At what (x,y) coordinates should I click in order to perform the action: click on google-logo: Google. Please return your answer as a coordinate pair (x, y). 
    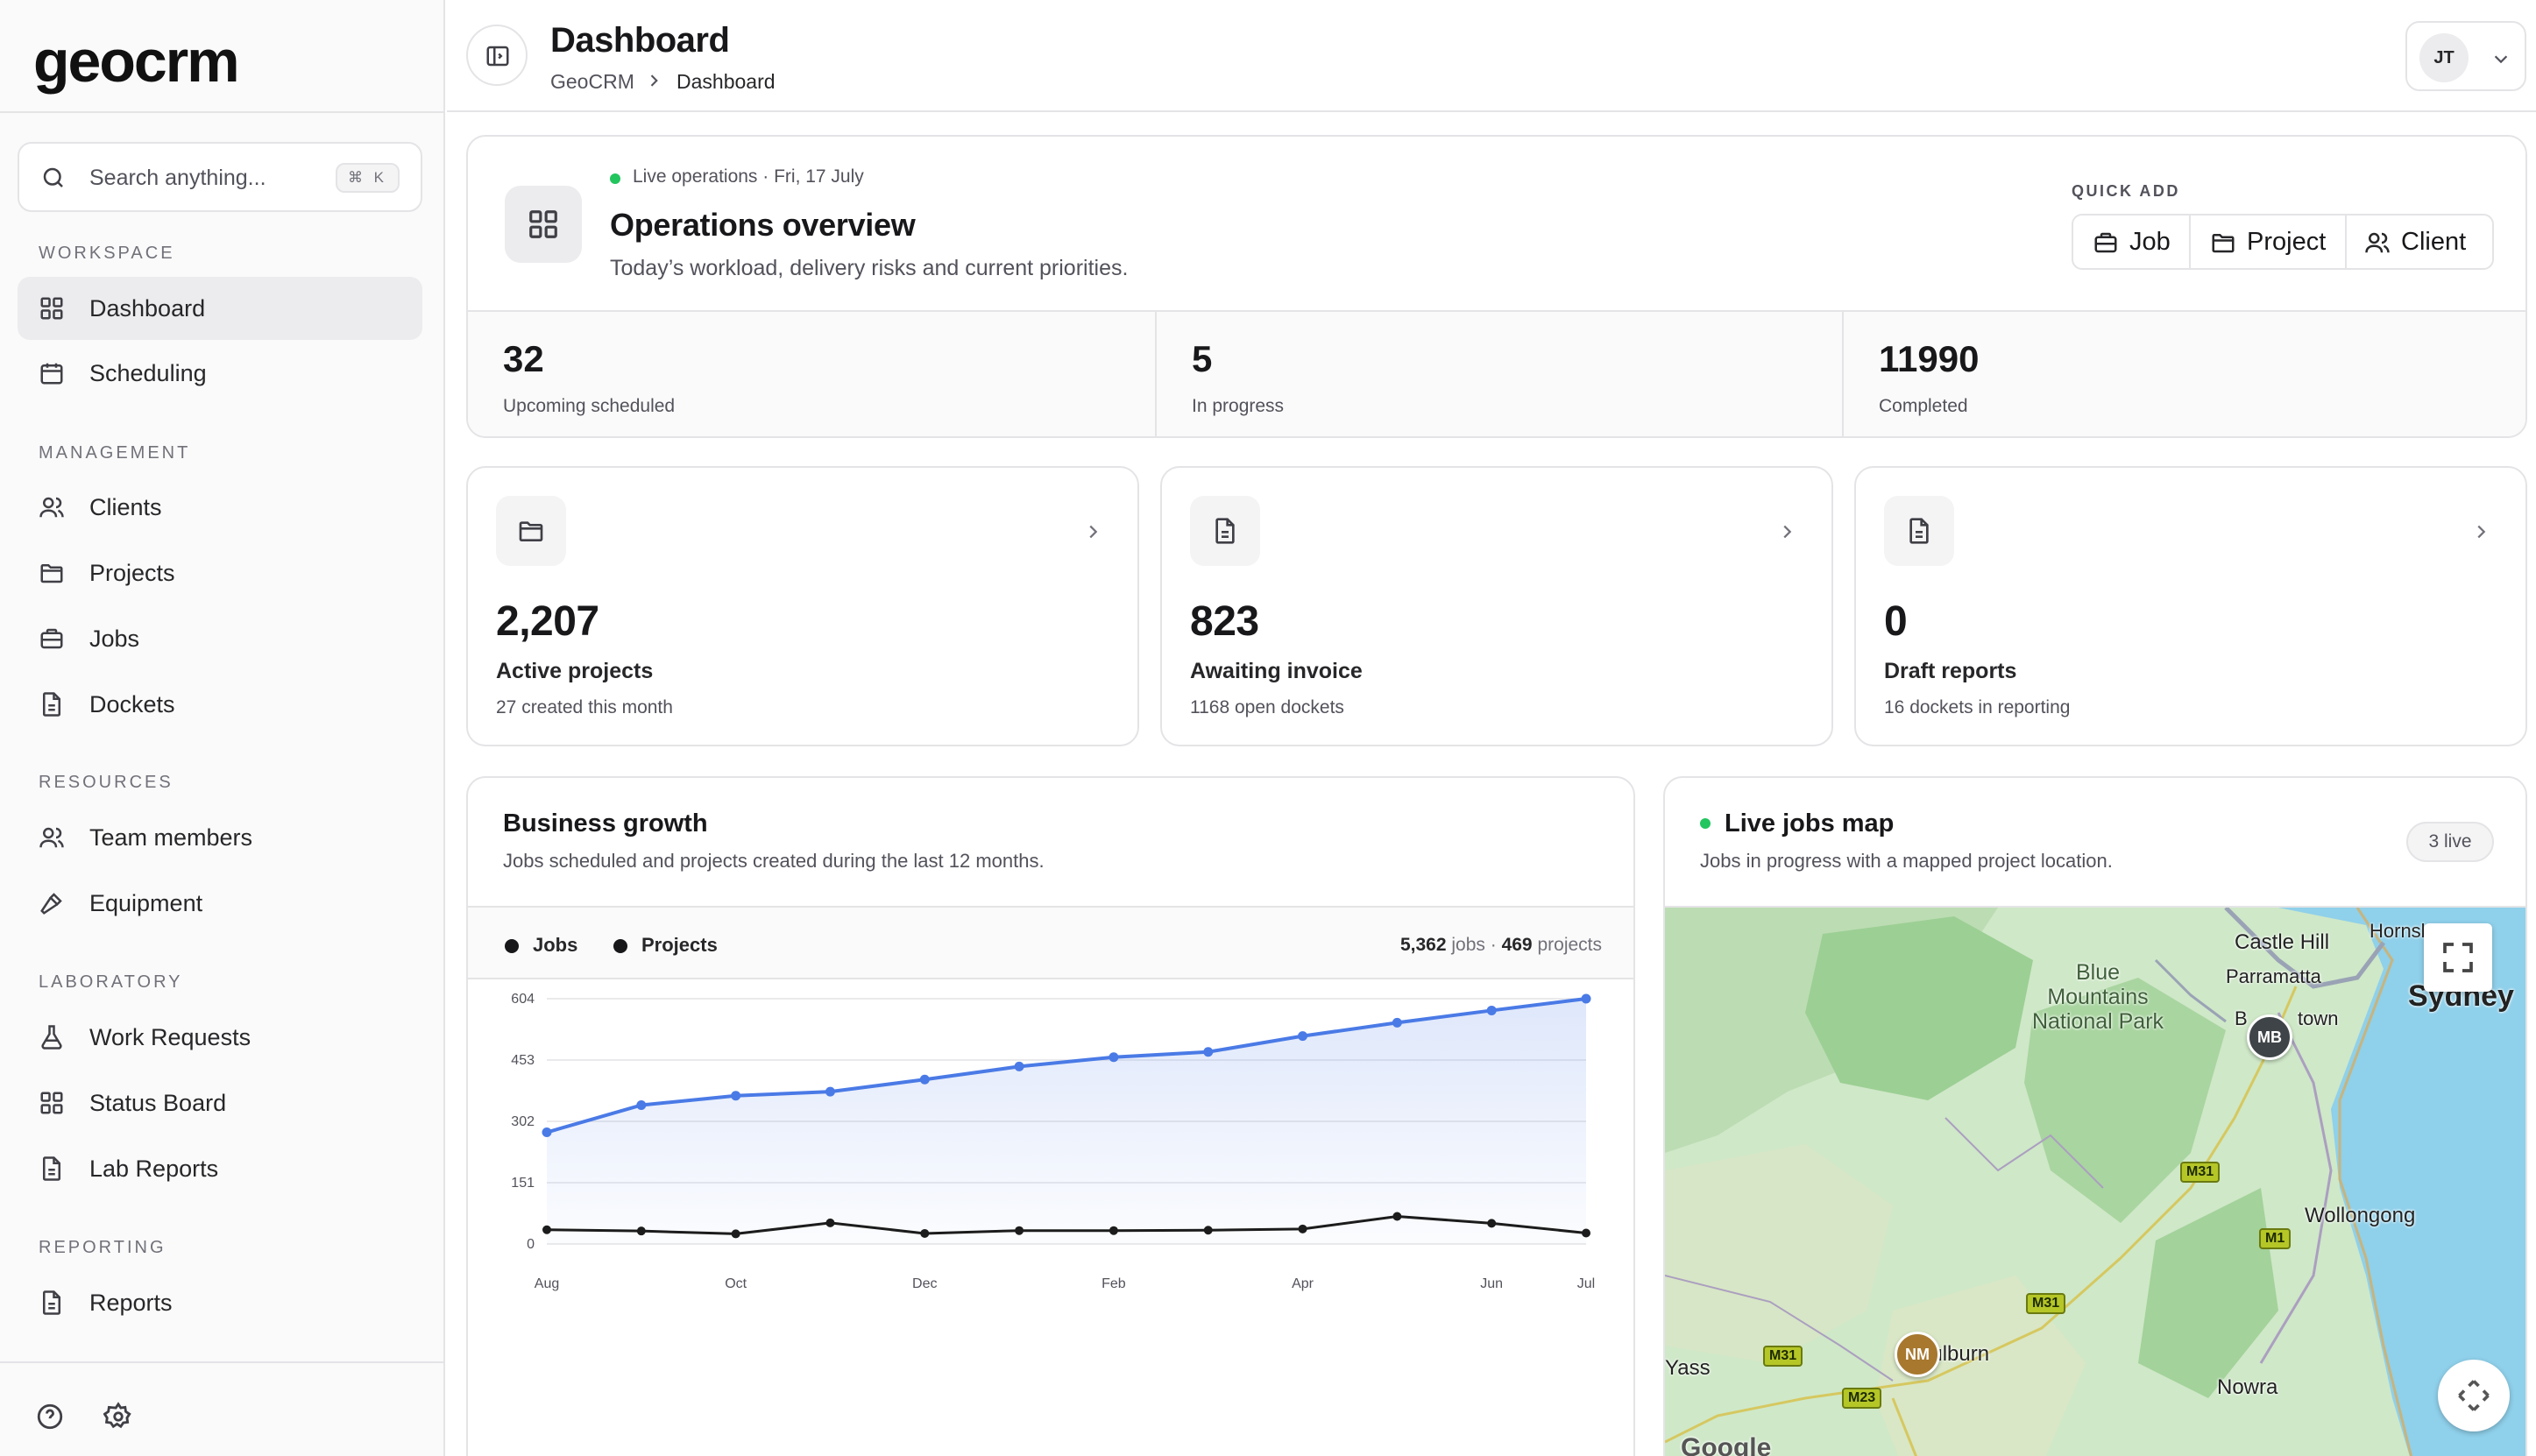
    Looking at the image, I should click on (1726, 1444).